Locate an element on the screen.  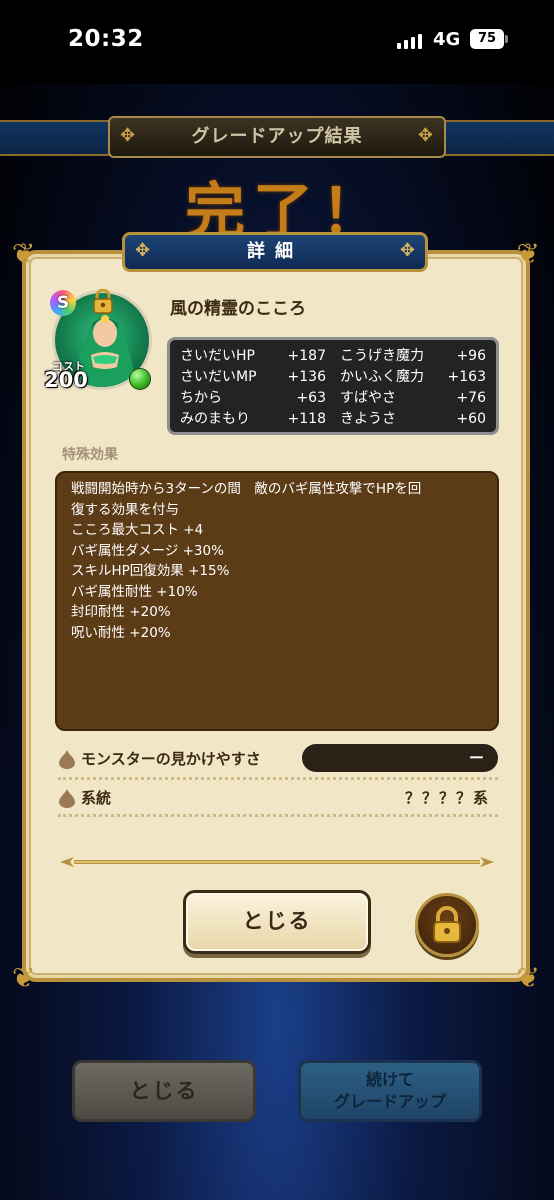
stat-label: みのまもり is located at coordinates (215, 419).